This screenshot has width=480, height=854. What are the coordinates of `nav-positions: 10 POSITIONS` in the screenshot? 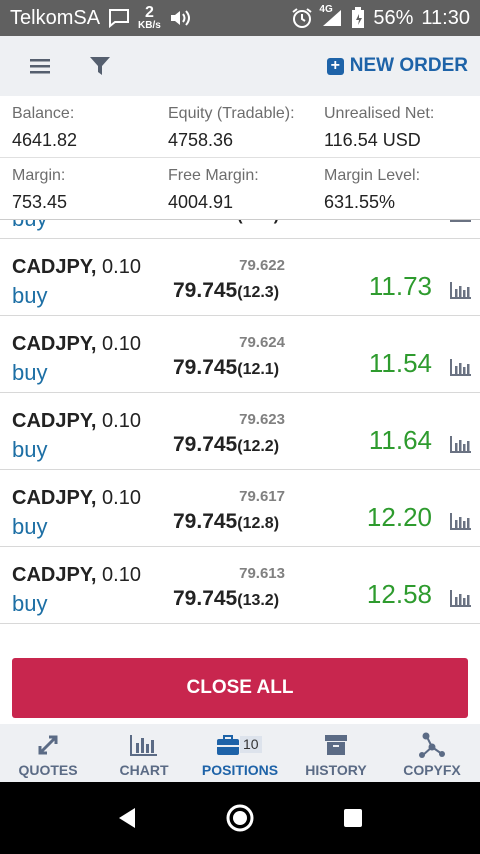 It's located at (240, 753).